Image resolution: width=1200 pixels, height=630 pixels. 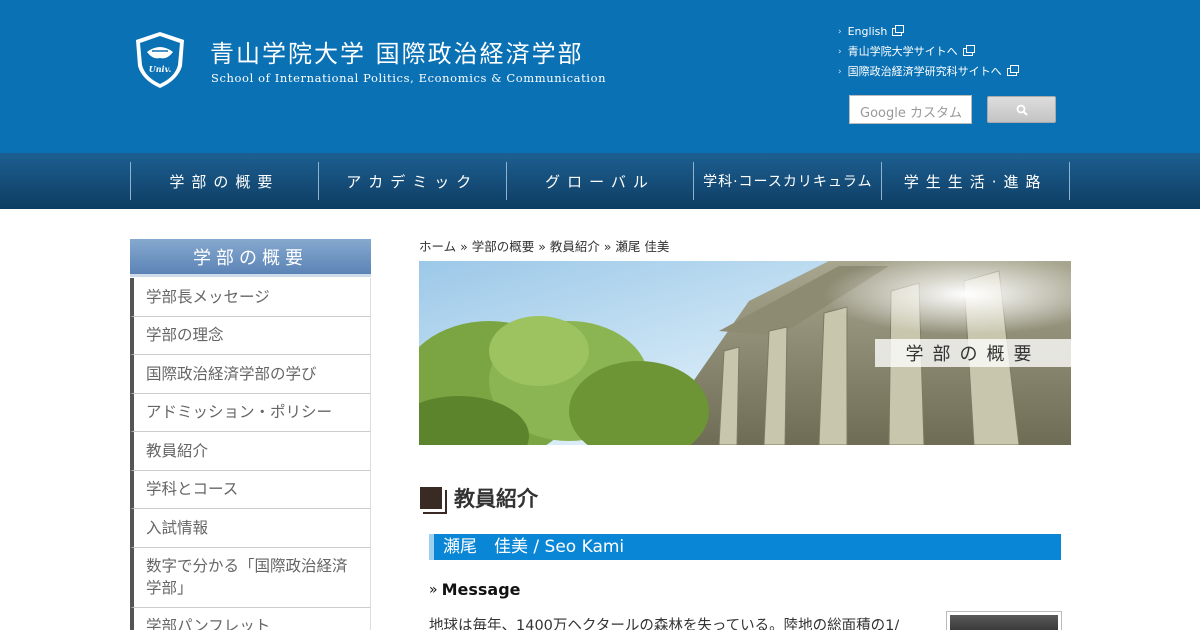 I want to click on utility-links: › English › 青山学院大学サイトへ › 国際政治経済学研究科サイトへ, so click(x=928, y=52).